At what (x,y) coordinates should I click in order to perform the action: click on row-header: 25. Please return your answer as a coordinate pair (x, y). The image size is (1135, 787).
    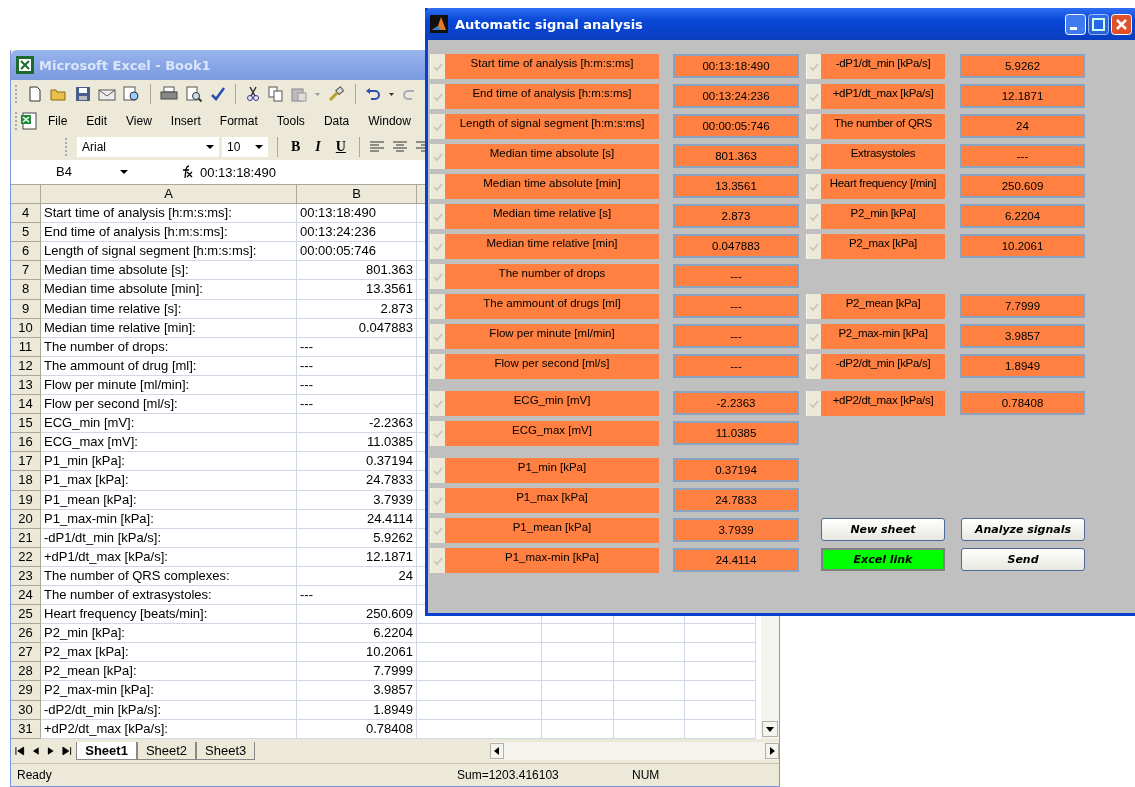
    Looking at the image, I should click on (26, 615).